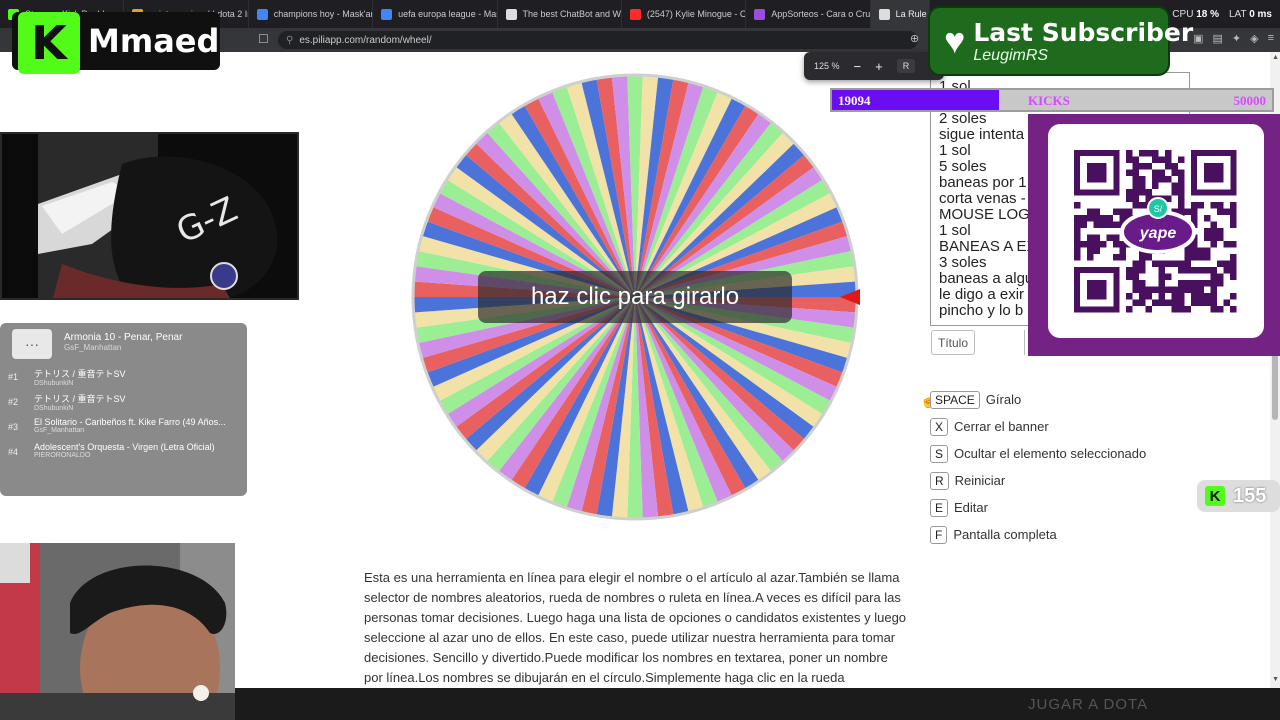 The image size is (1280, 720). Describe the element at coordinates (365, 40) in the screenshot. I see `url-text: es.piliapp.com/random/wheel/` at that location.